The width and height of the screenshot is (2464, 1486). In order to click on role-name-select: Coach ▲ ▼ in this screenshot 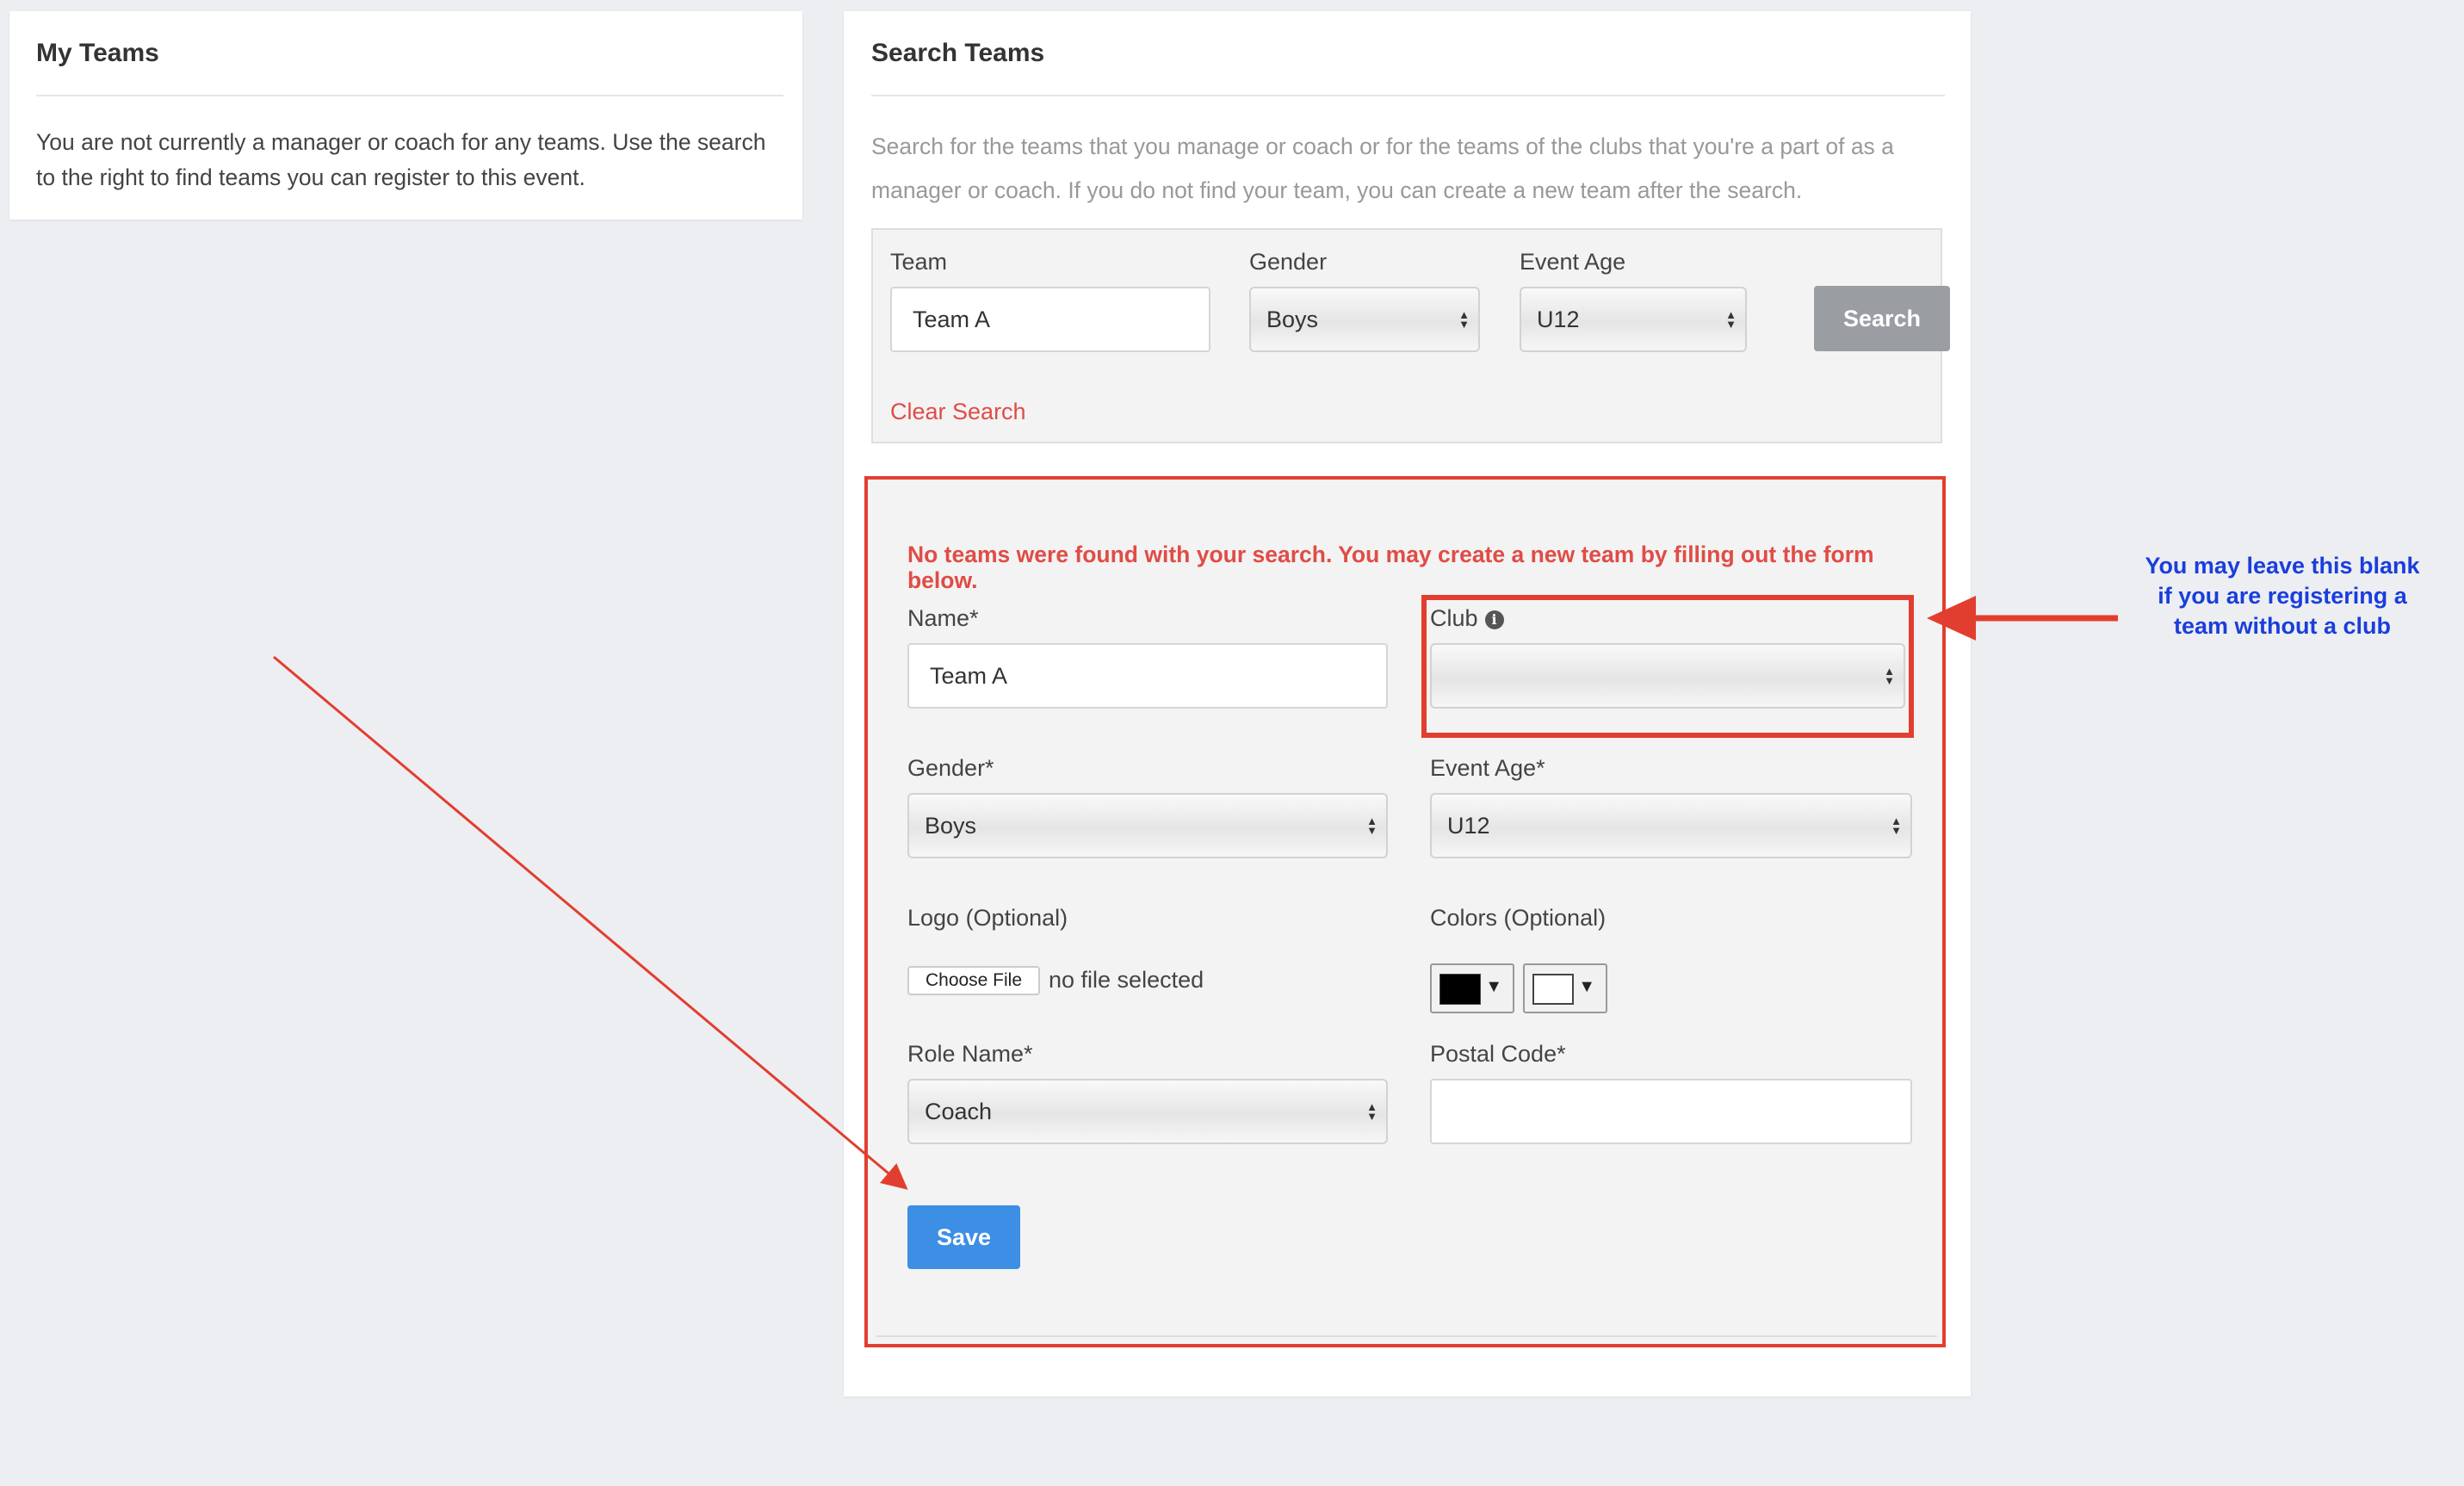, I will do `click(1147, 1112)`.